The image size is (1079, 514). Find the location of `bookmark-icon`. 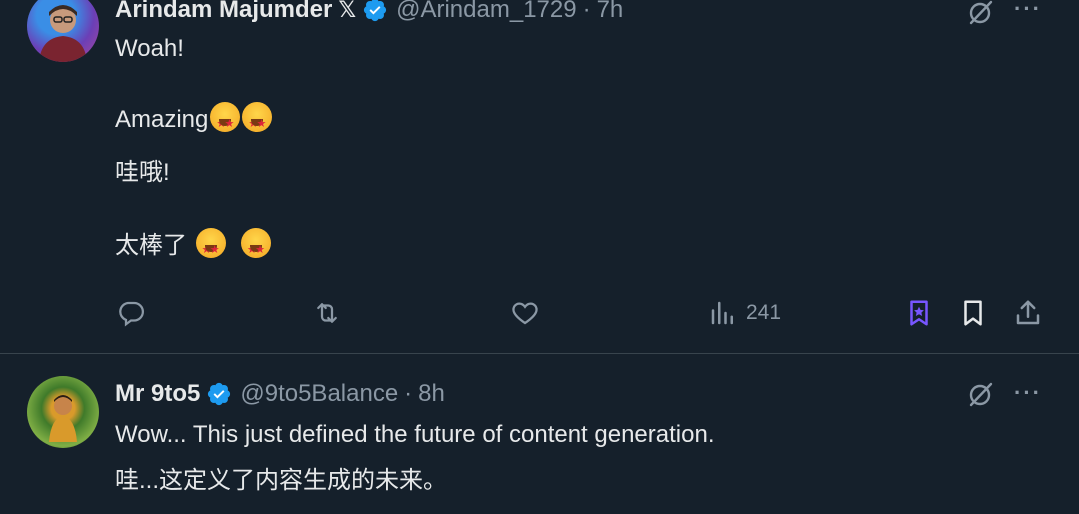

bookmark-icon is located at coordinates (973, 313).